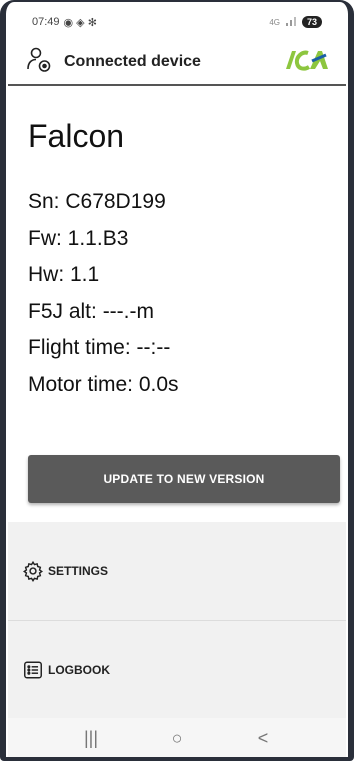  I want to click on status-left: 07:49 ◉ ◈ ✻, so click(64, 22).